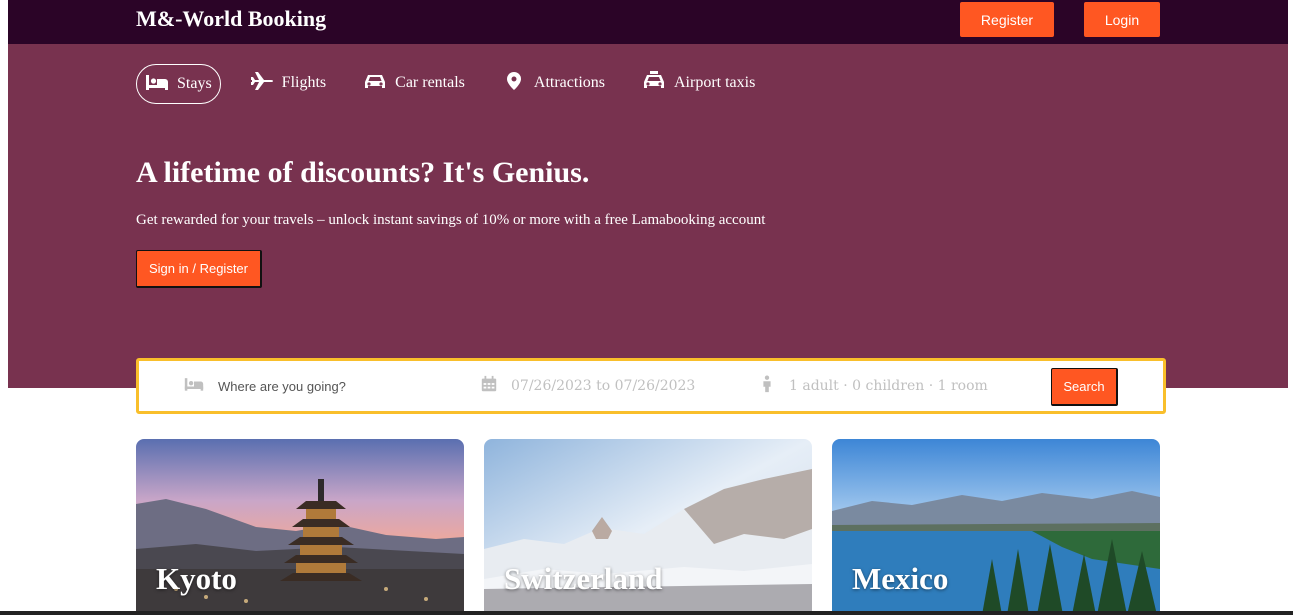 The image size is (1293, 615). I want to click on register-button: Register, so click(1007, 19).